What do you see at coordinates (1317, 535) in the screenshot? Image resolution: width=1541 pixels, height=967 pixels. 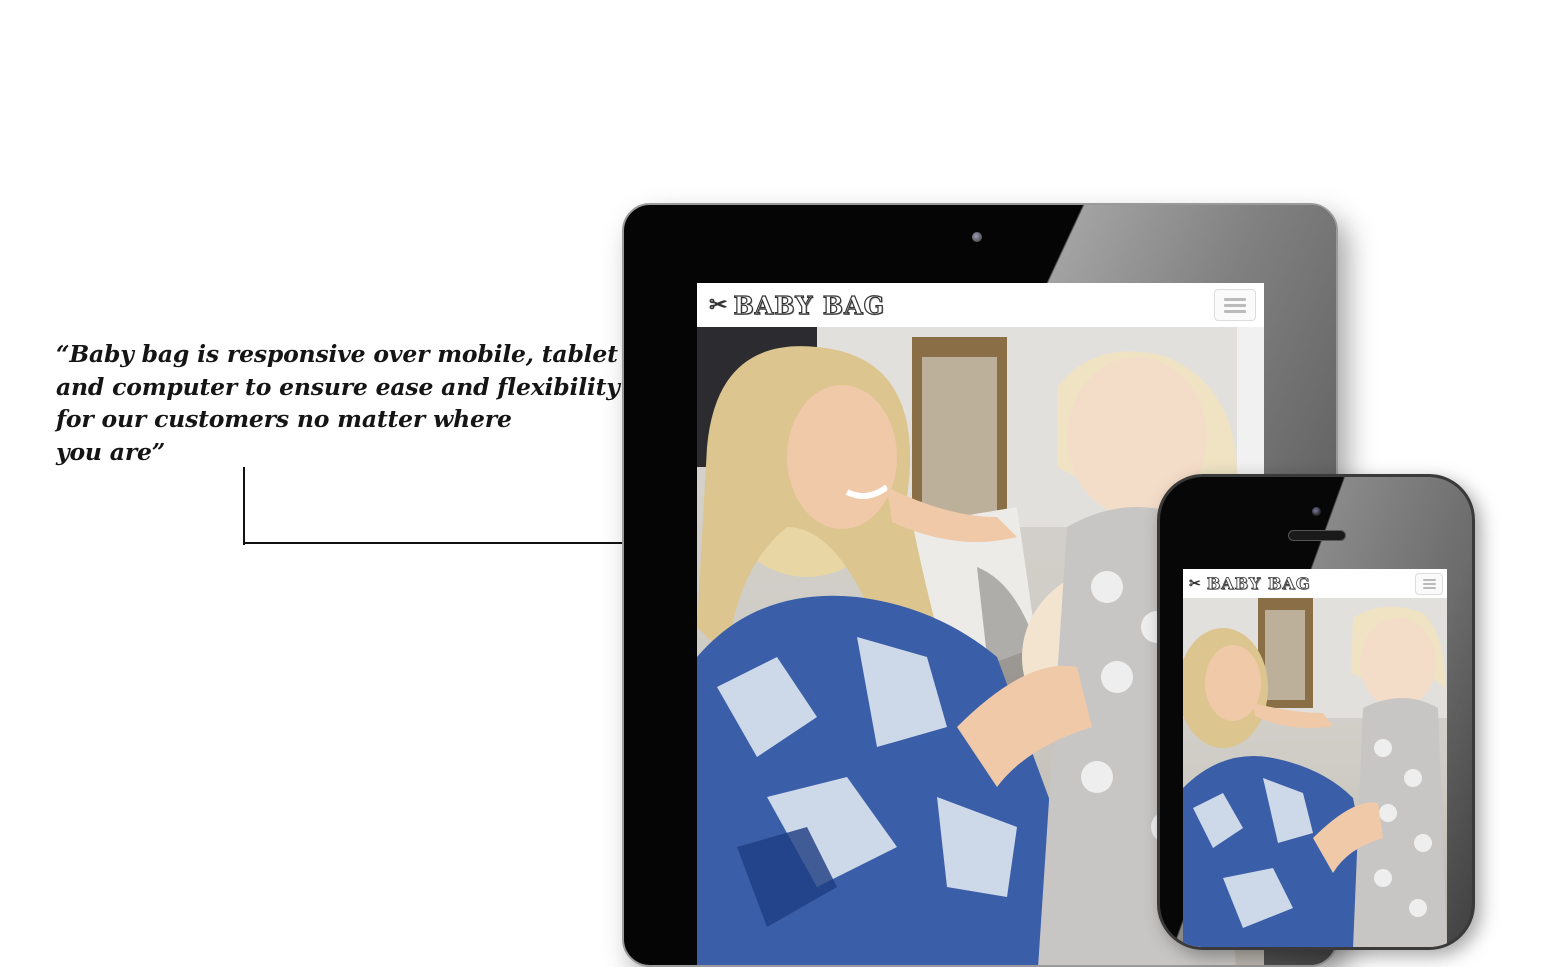 I see `phone-speaker` at bounding box center [1317, 535].